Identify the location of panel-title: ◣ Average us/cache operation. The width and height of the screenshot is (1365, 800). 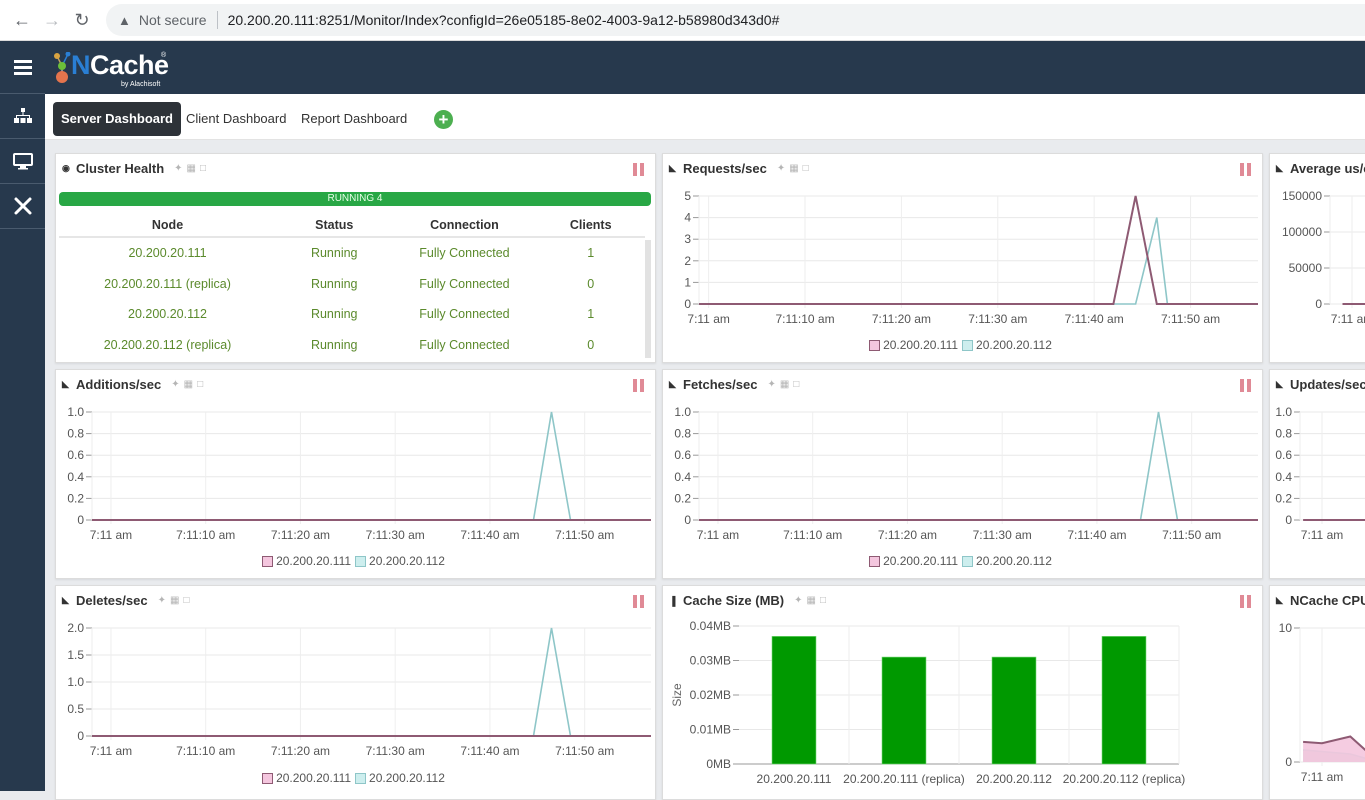
(1320, 168).